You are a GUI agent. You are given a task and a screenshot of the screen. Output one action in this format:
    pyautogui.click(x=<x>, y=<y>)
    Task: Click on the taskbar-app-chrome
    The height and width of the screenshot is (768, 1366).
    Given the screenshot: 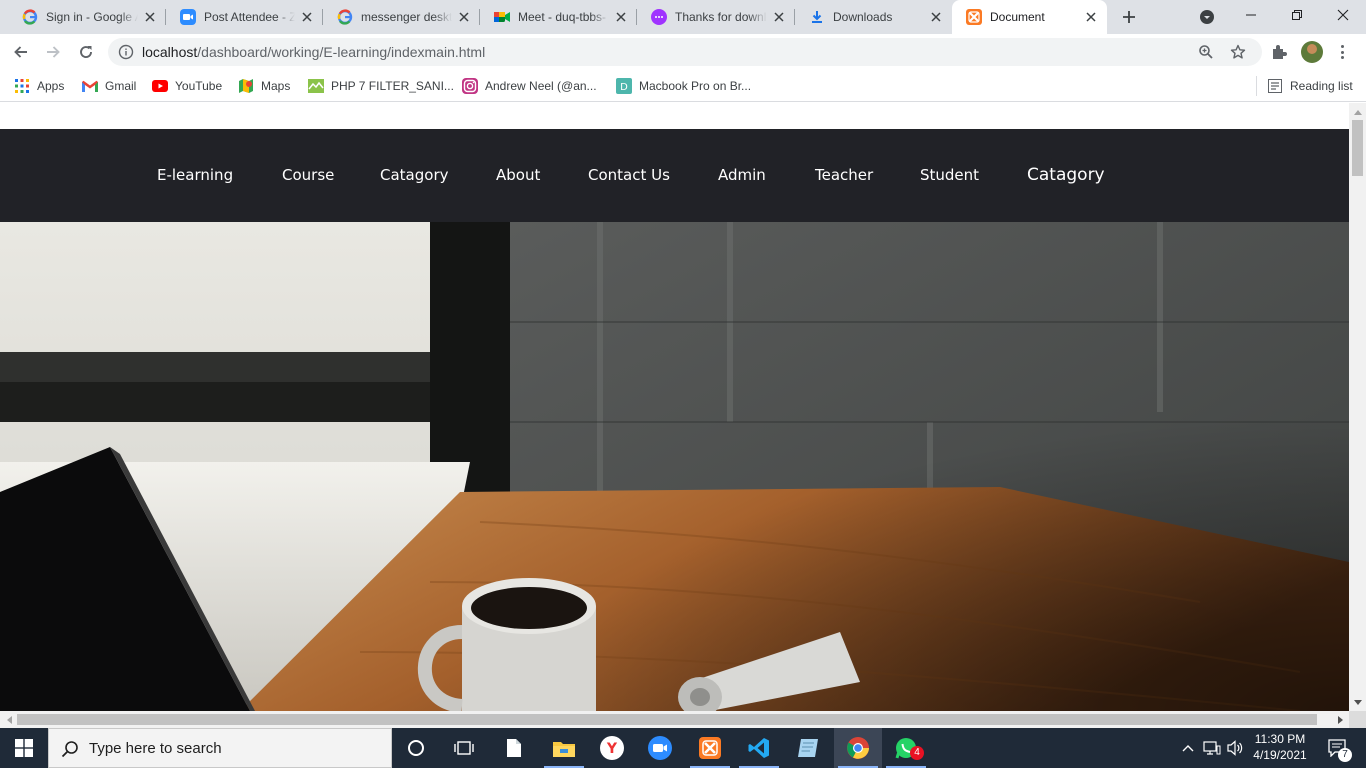 What is the action you would take?
    pyautogui.click(x=858, y=748)
    